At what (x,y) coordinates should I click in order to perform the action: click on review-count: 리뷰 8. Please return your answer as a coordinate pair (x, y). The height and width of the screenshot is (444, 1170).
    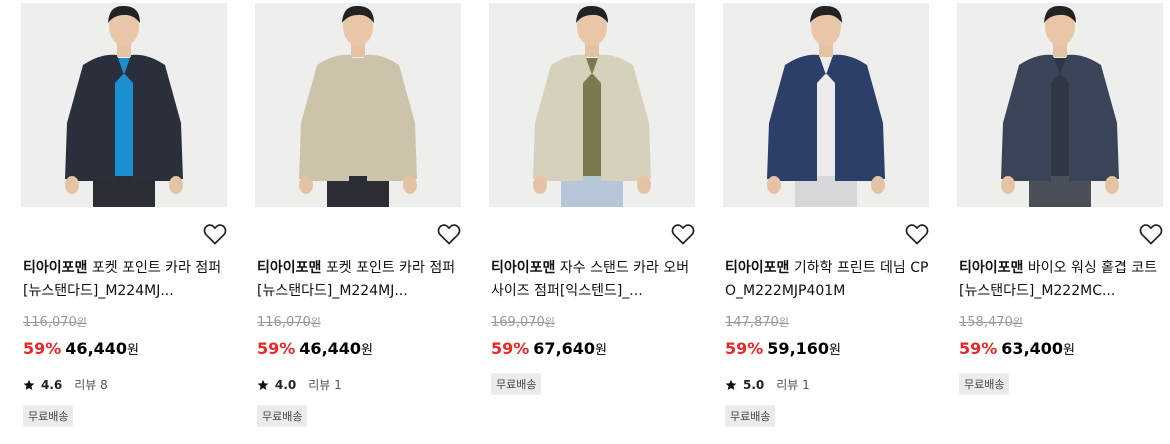
    Looking at the image, I should click on (91, 385).